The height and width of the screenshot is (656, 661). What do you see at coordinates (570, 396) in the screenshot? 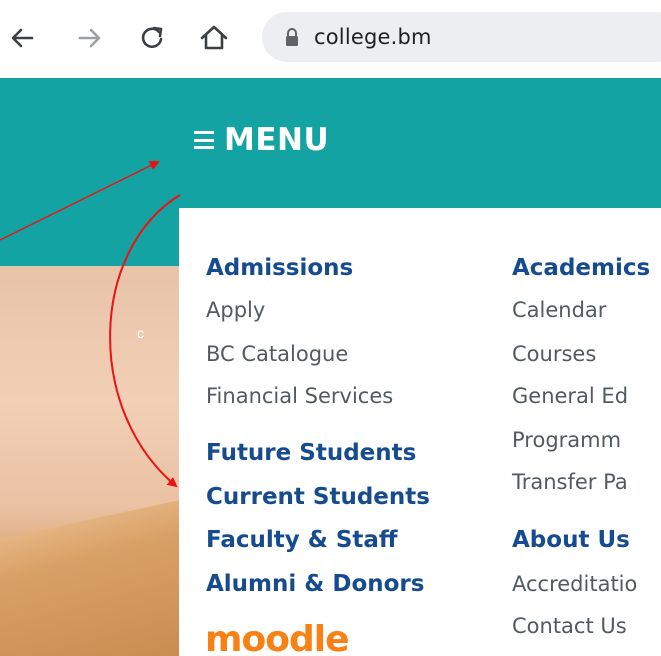
I see `menu-link-general-ed: General Ed` at bounding box center [570, 396].